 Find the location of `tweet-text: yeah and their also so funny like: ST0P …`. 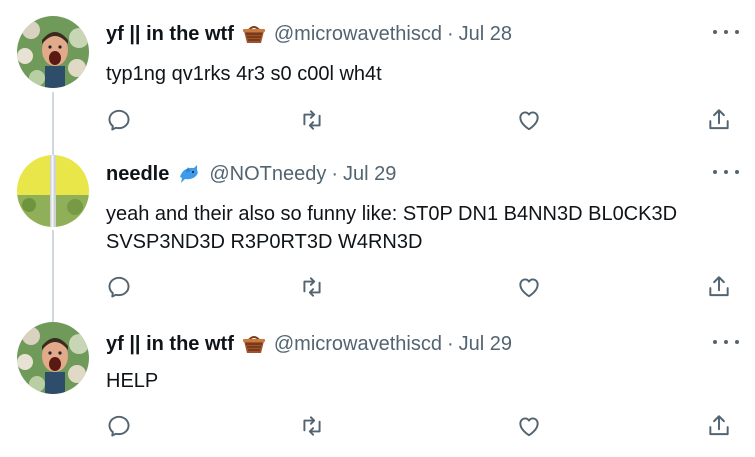

tweet-text: yeah and their also so funny like: ST0P … is located at coordinates (392, 228).